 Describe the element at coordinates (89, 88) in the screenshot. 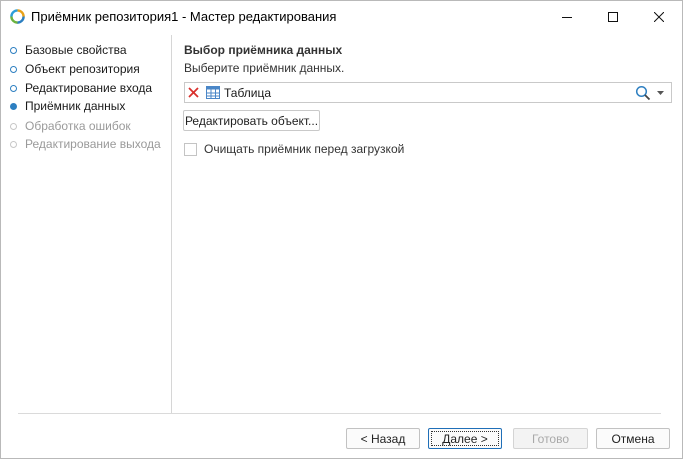

I see `nav-step-label: Редактирование входа` at that location.